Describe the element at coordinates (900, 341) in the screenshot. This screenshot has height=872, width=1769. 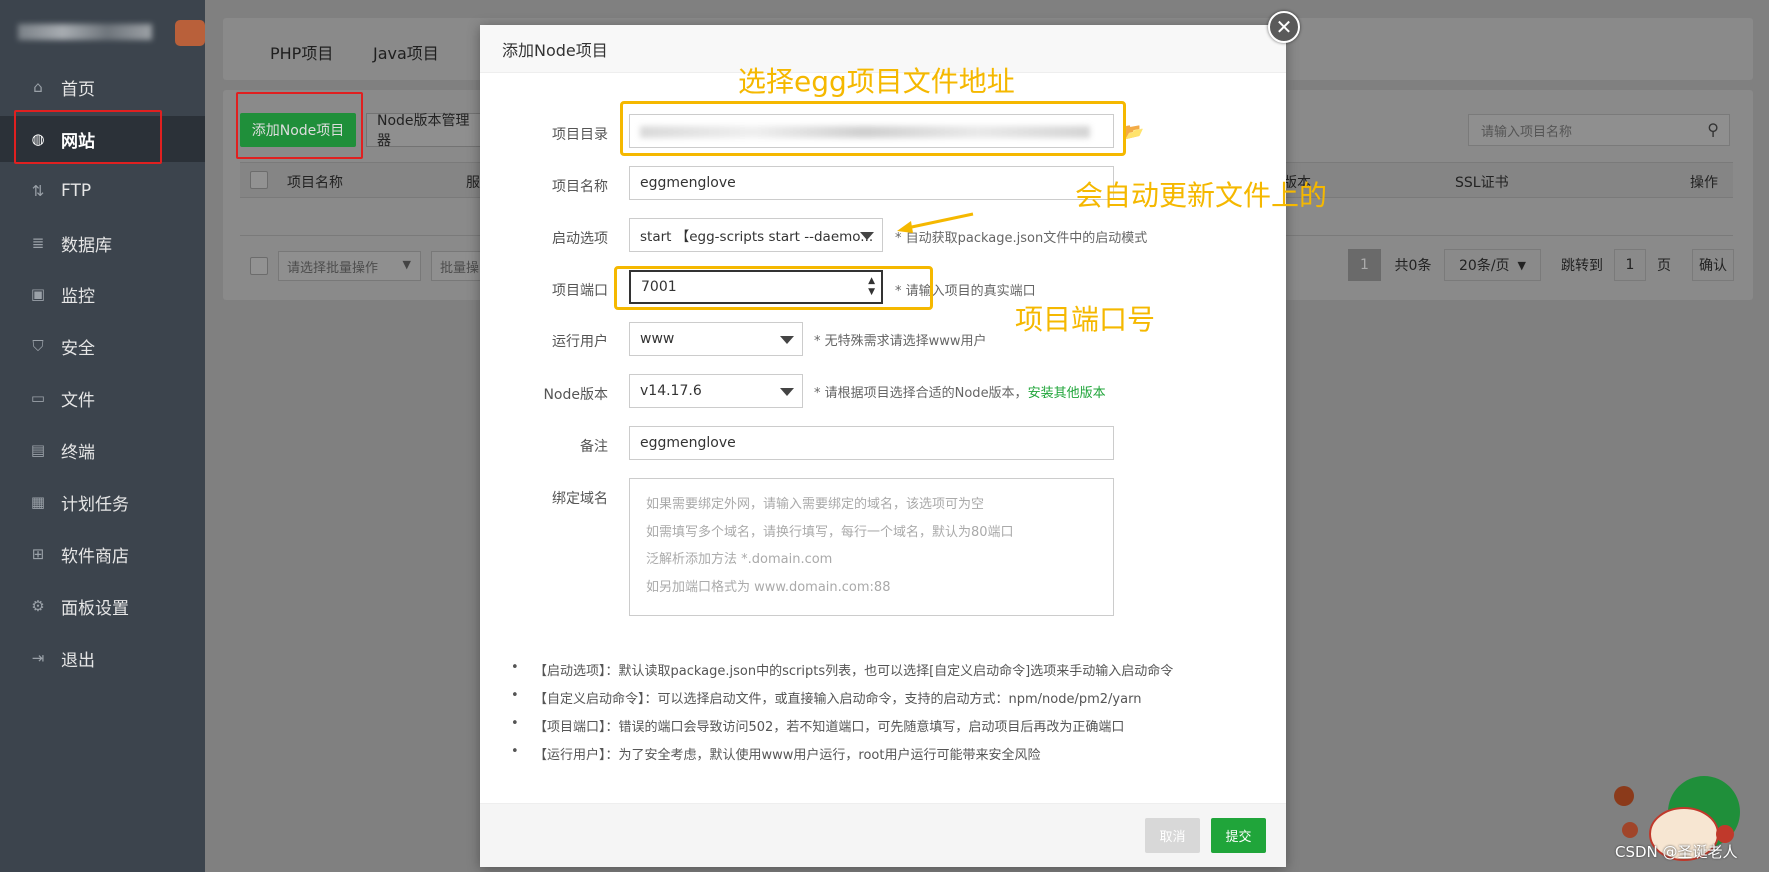
I see `user-hint: * 无特殊需求请选择www用户` at that location.